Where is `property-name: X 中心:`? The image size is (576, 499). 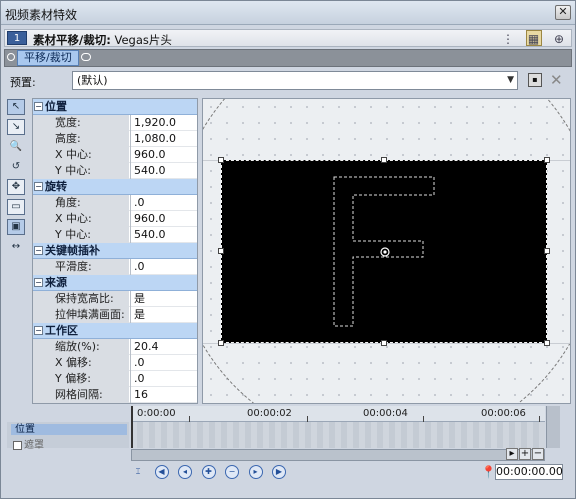 property-name: X 中心: is located at coordinates (81, 155).